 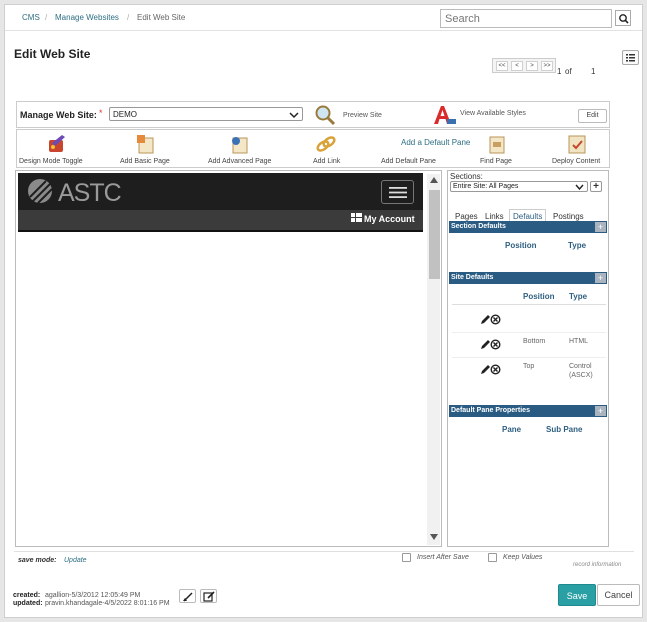 I want to click on tab-postings: Postings, so click(x=568, y=216).